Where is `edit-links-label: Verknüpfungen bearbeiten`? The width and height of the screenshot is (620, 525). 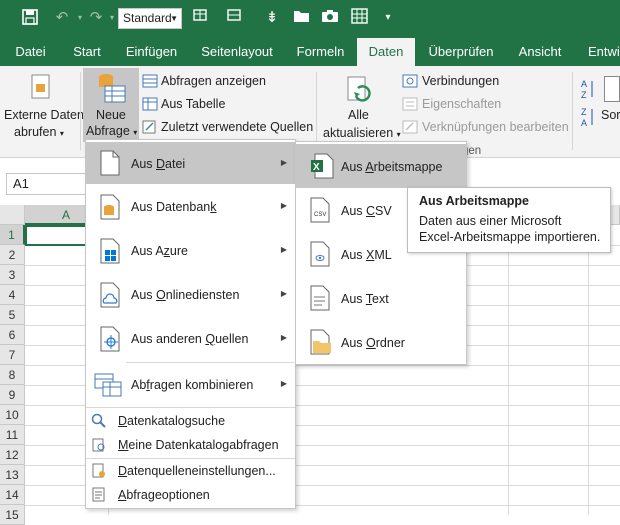 edit-links-label: Verknüpfungen bearbeiten is located at coordinates (495, 127).